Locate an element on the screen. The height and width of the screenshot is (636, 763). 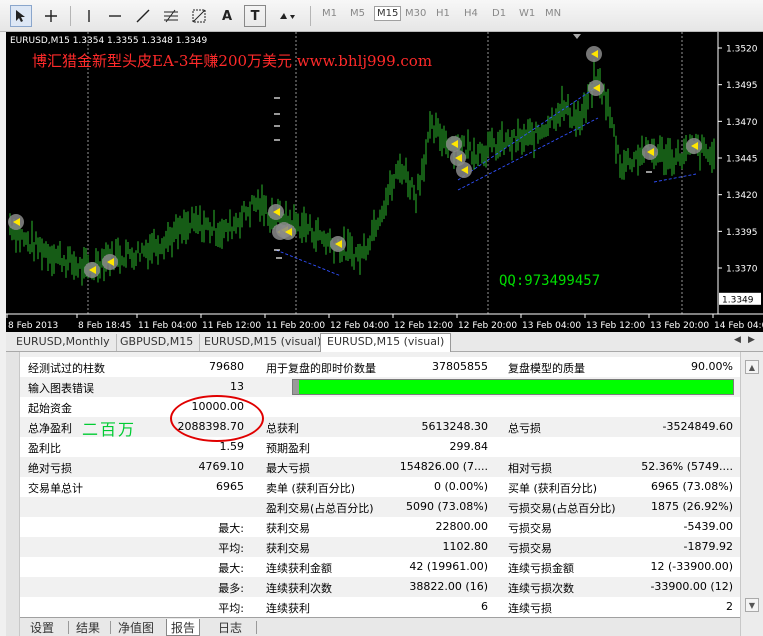
crosshair-icon is located at coordinates (51, 16).